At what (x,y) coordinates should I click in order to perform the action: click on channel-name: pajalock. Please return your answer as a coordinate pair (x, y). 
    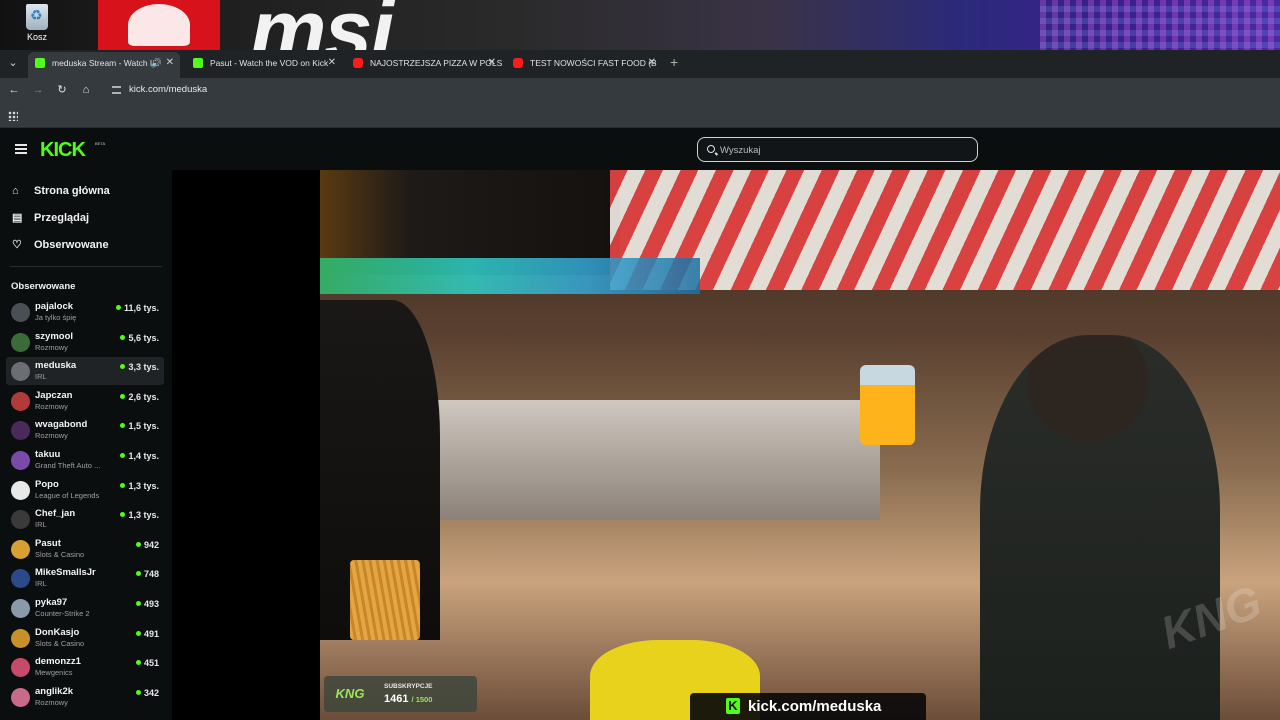
    Looking at the image, I should click on (54, 306).